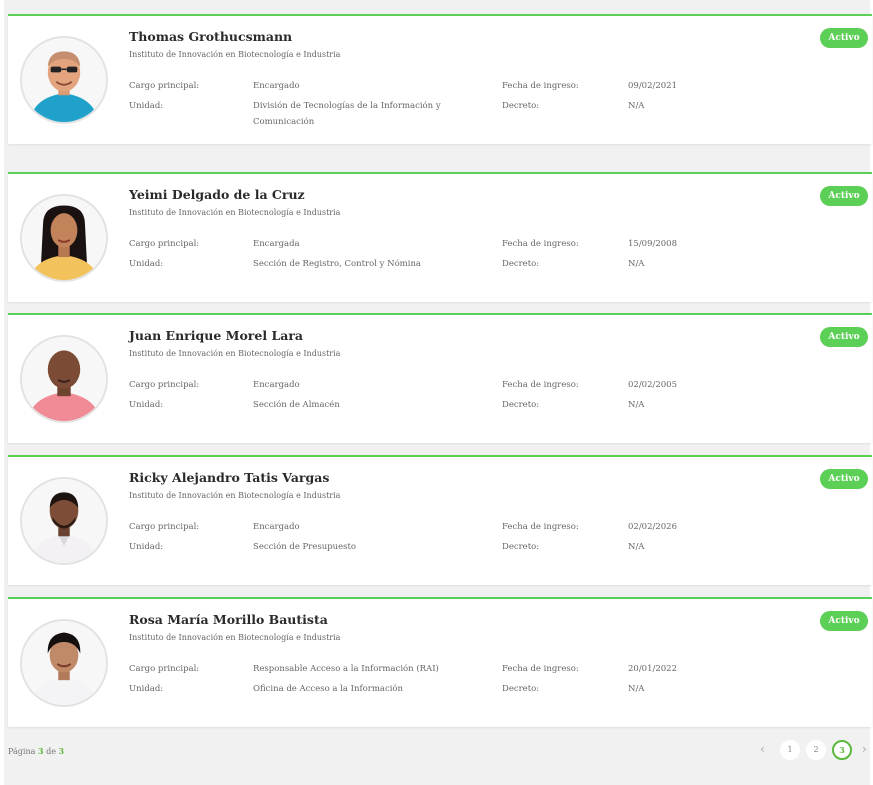  Describe the element at coordinates (652, 669) in the screenshot. I see `fecha-value: 20/01/2022` at that location.